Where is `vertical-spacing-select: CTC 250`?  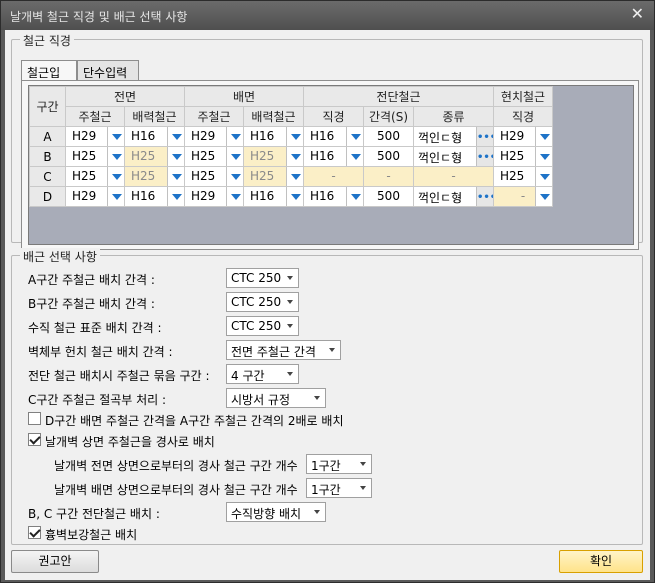
vertical-spacing-select: CTC 250 is located at coordinates (262, 326).